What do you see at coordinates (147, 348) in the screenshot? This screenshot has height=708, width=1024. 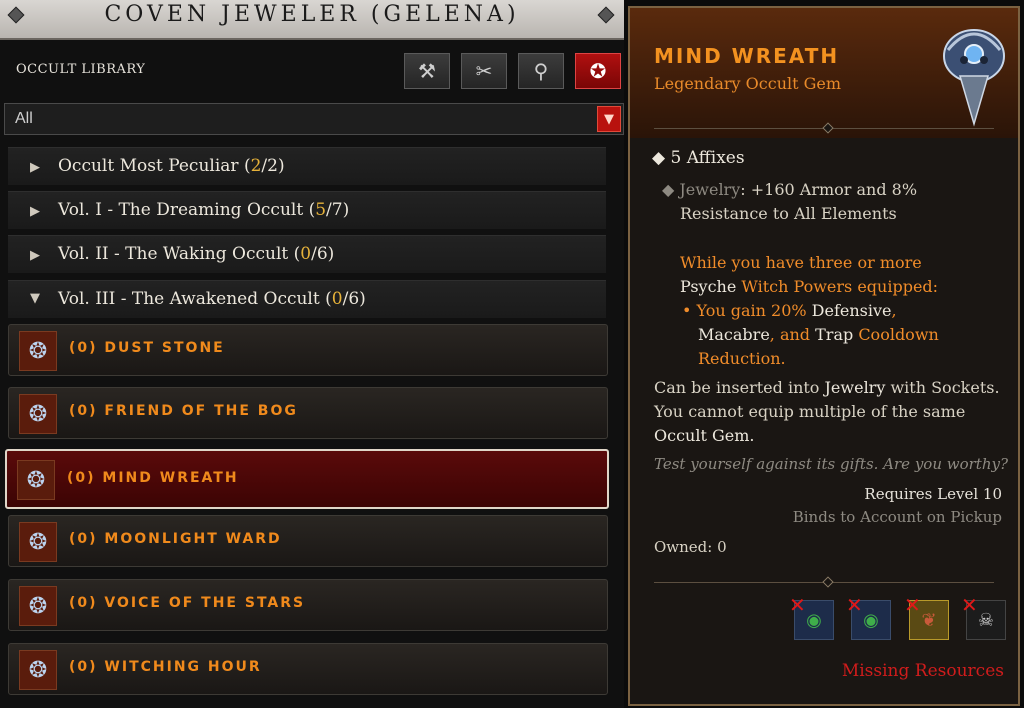 I see `gem-name: (0) DUST STONE` at bounding box center [147, 348].